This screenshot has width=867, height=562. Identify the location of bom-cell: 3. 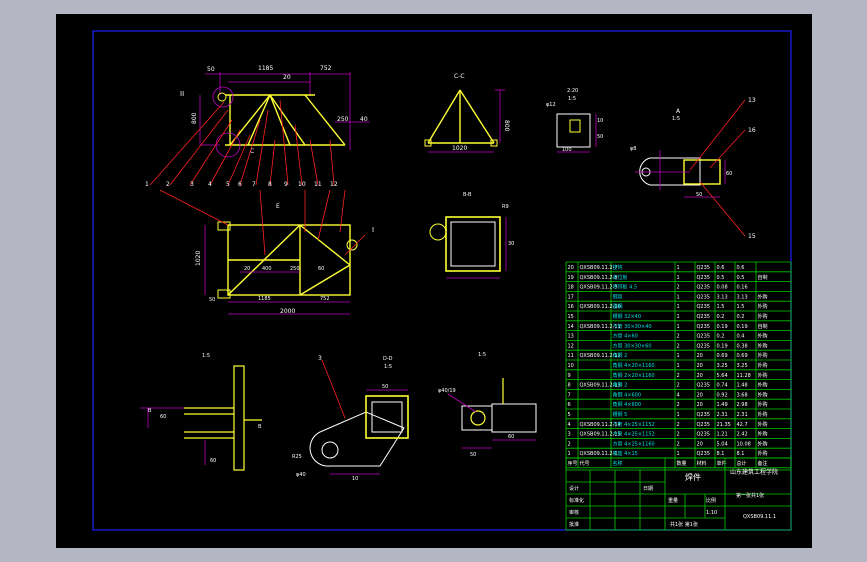
(569, 435).